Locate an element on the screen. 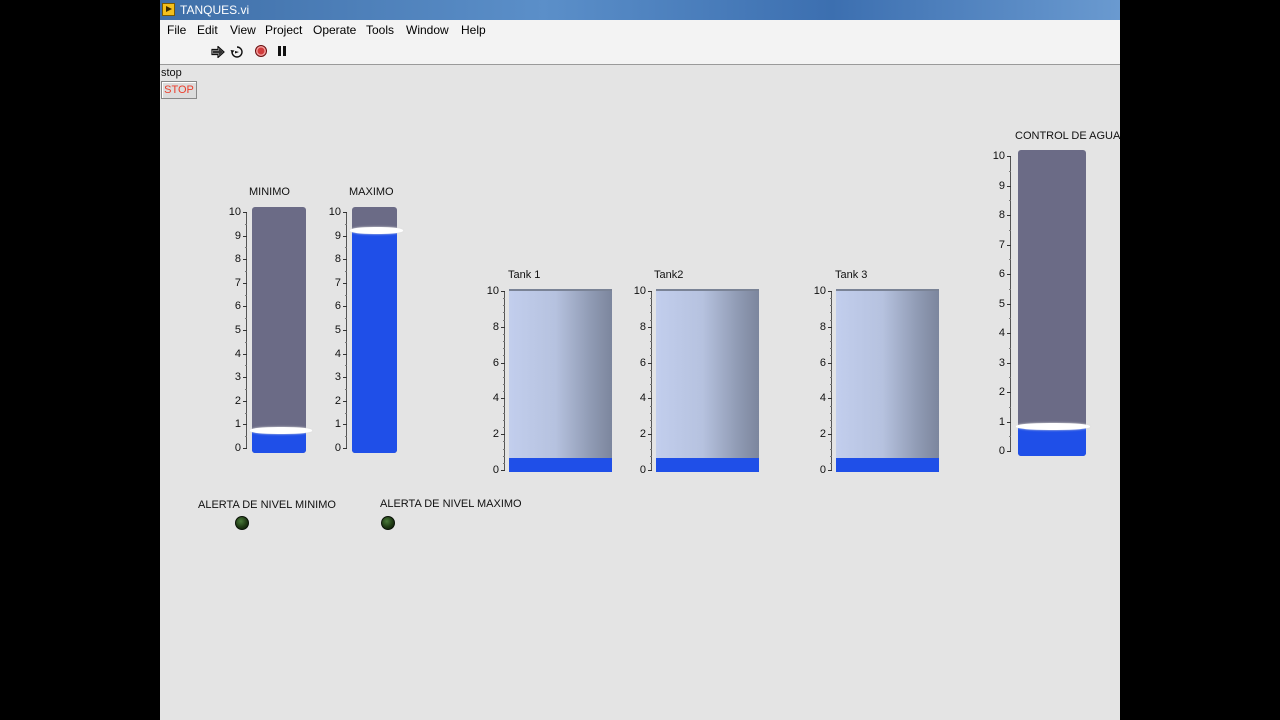  vi-icon is located at coordinates (168, 9).